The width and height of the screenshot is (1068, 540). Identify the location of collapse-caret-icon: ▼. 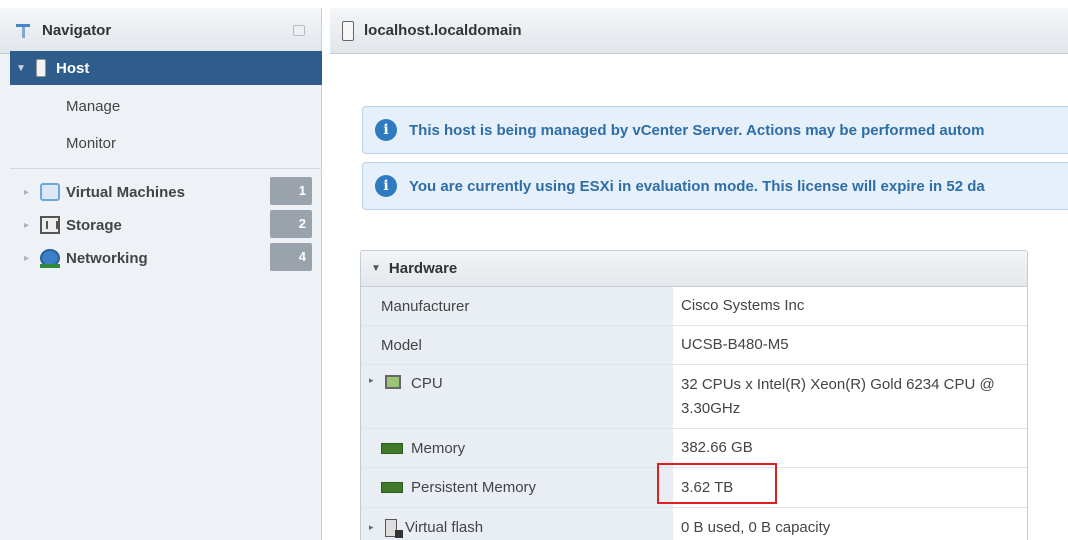
(21, 68).